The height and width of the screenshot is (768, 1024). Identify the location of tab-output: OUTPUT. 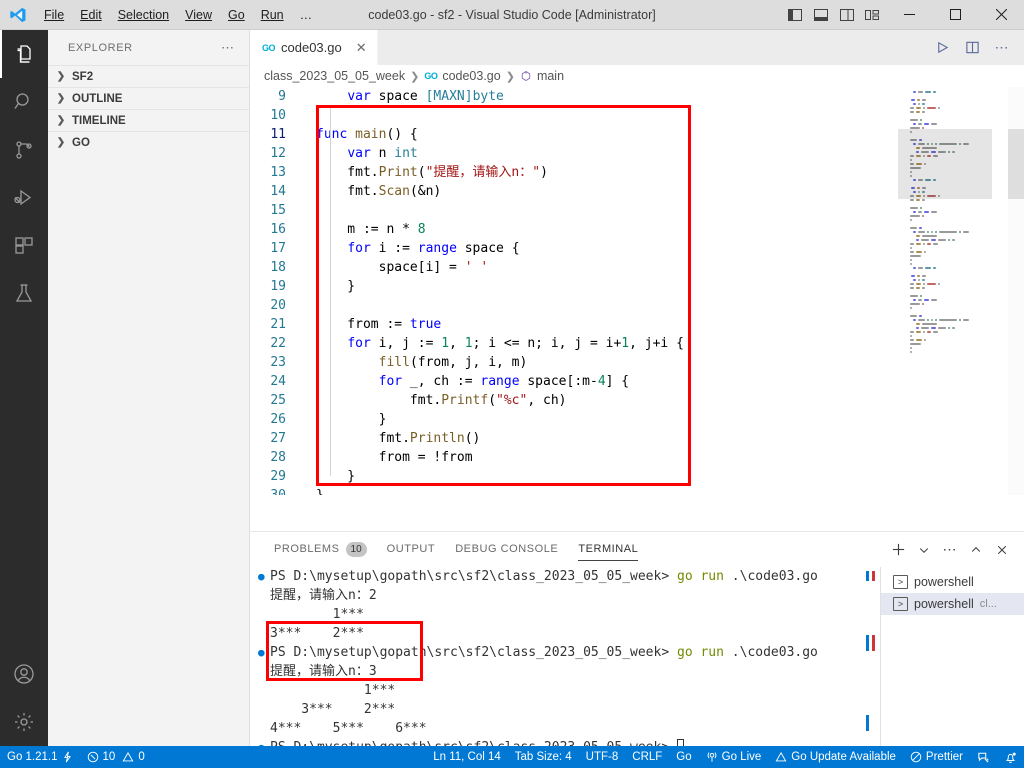
(411, 549).